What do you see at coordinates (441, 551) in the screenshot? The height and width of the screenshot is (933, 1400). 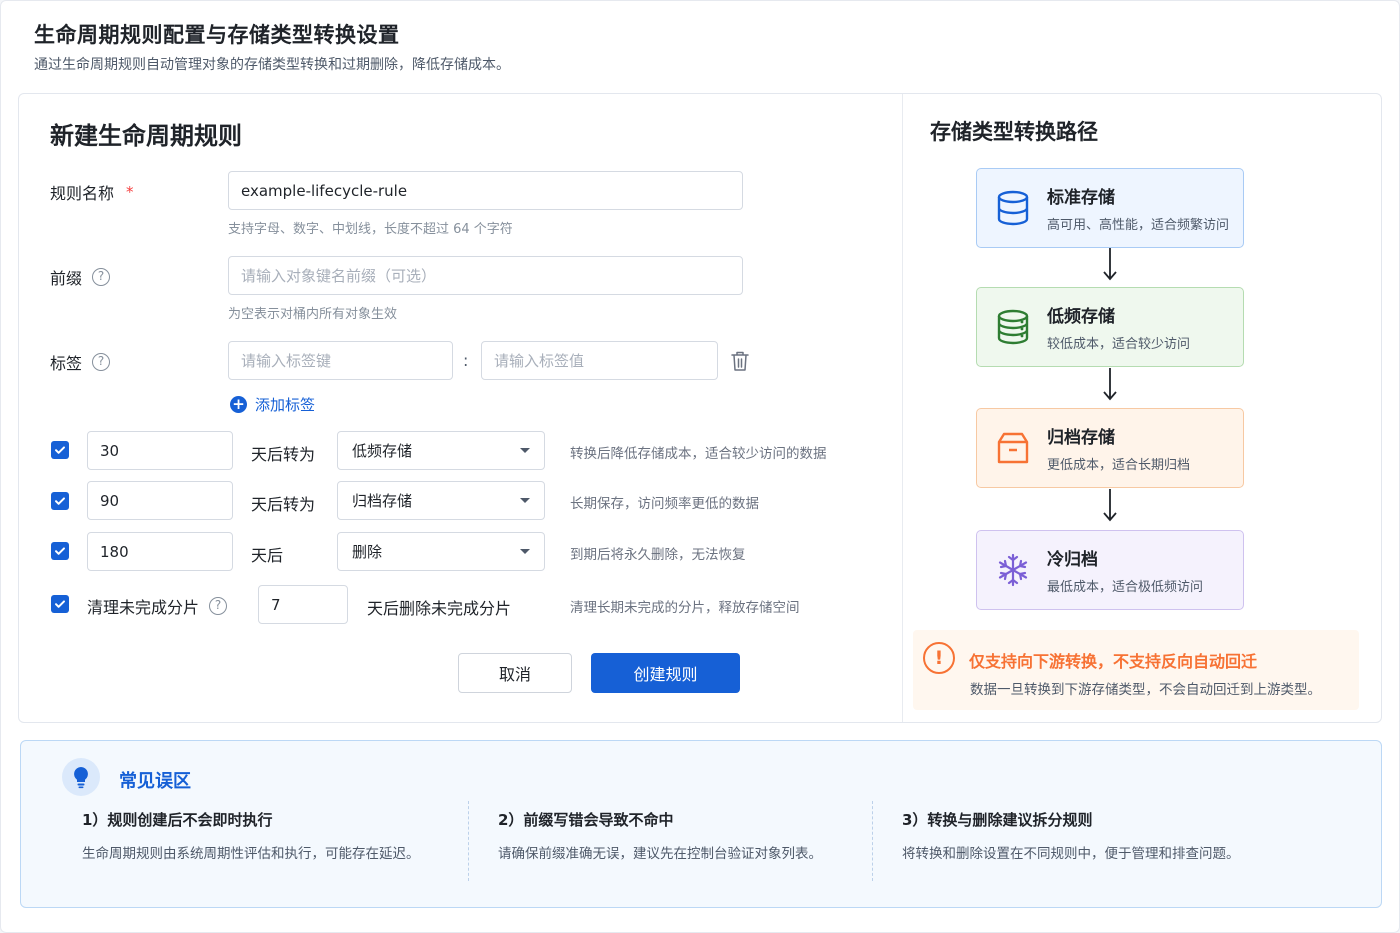 I see `rule-3-target-select: 删除` at bounding box center [441, 551].